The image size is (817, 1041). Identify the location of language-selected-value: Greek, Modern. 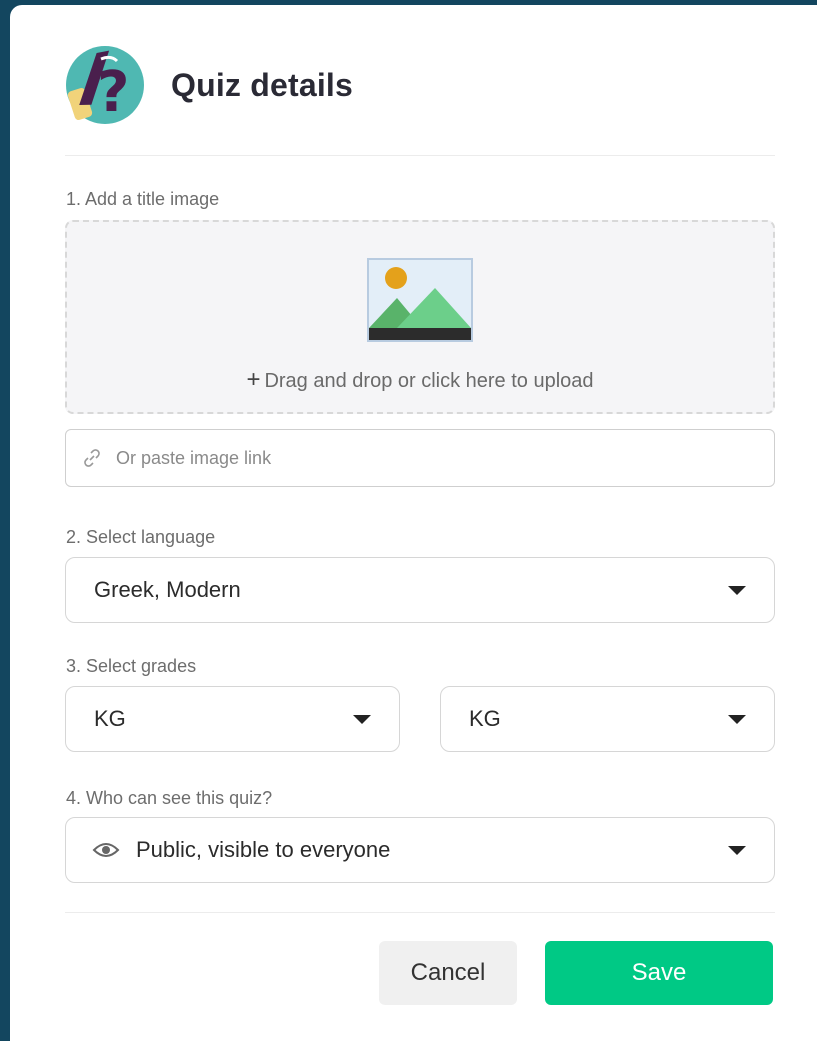
(167, 589).